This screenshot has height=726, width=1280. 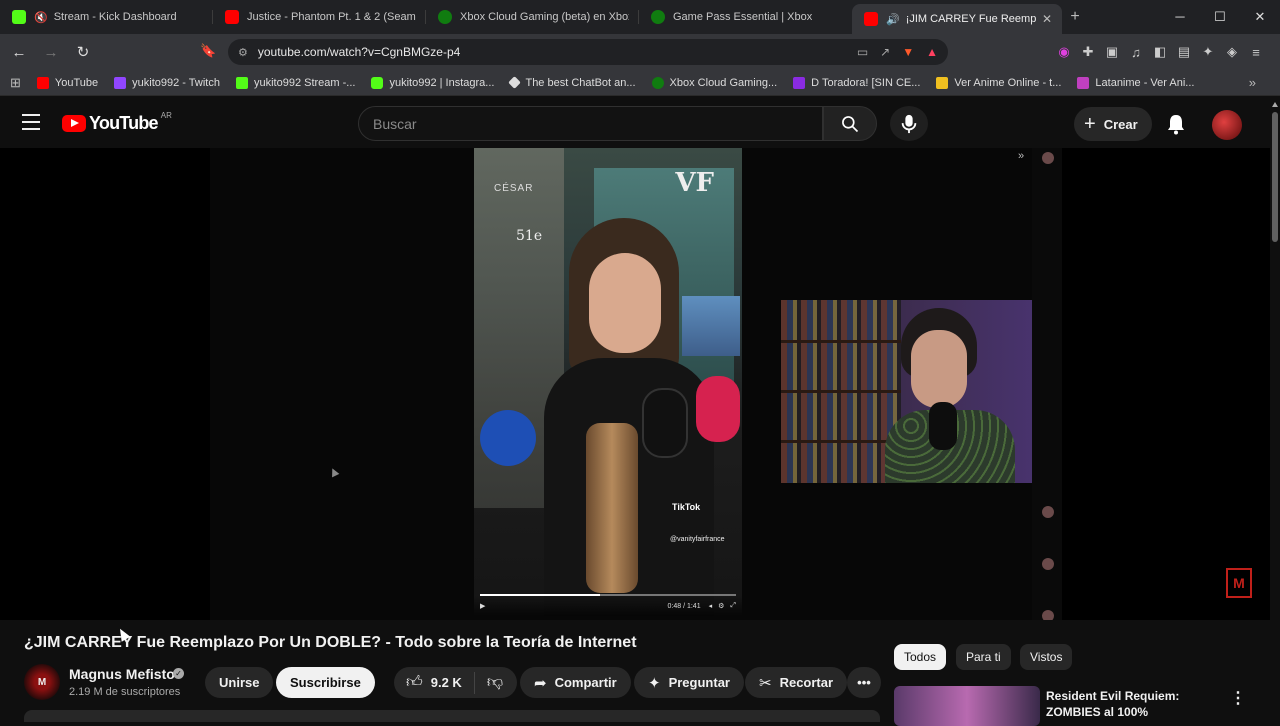 What do you see at coordinates (41, 17) in the screenshot?
I see `muted-speaker-icon: 🔇` at bounding box center [41, 17].